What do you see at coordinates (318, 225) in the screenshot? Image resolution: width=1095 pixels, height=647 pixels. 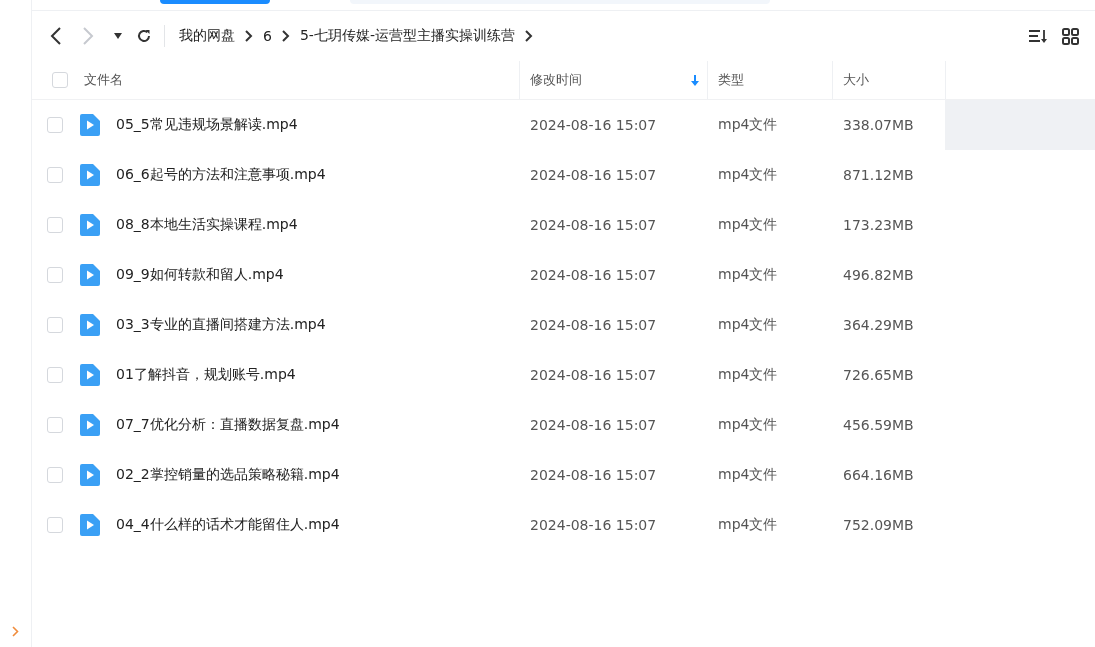 I see `file-name: 08_8本地生活实操课程.mp4` at bounding box center [318, 225].